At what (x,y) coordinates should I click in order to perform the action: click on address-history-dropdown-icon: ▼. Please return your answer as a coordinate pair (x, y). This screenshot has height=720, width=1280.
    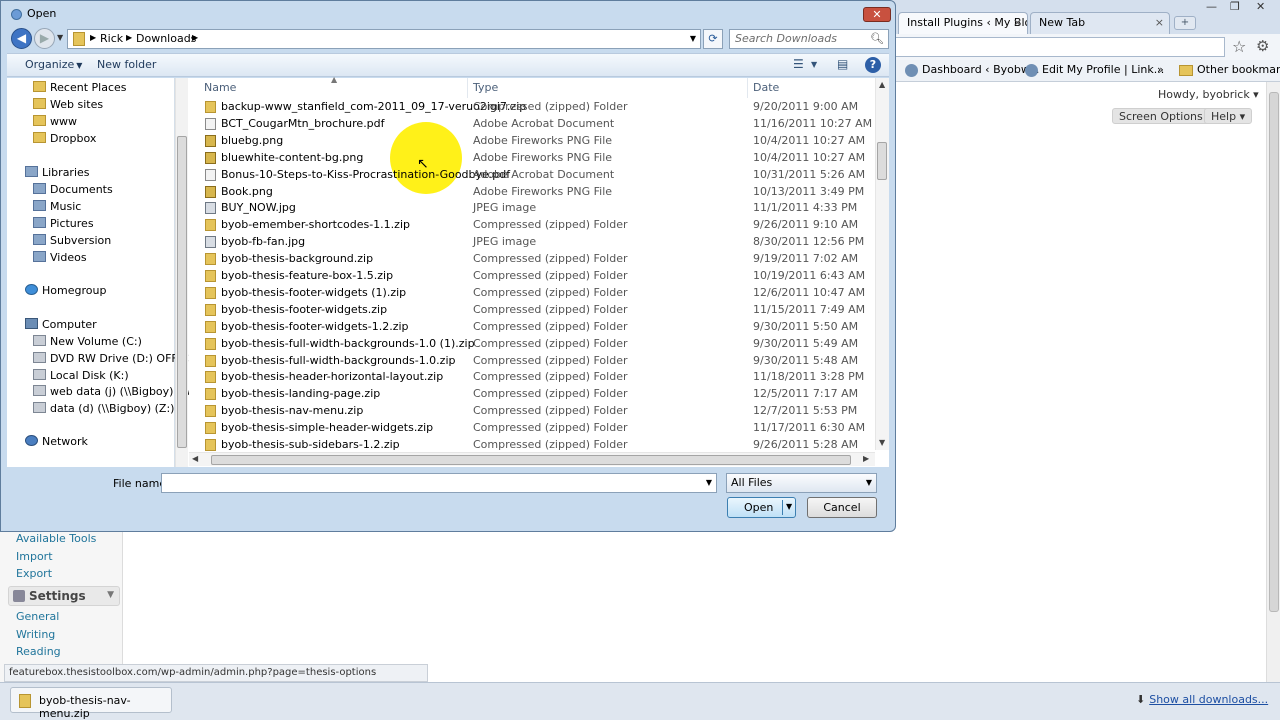
    Looking at the image, I should click on (693, 38).